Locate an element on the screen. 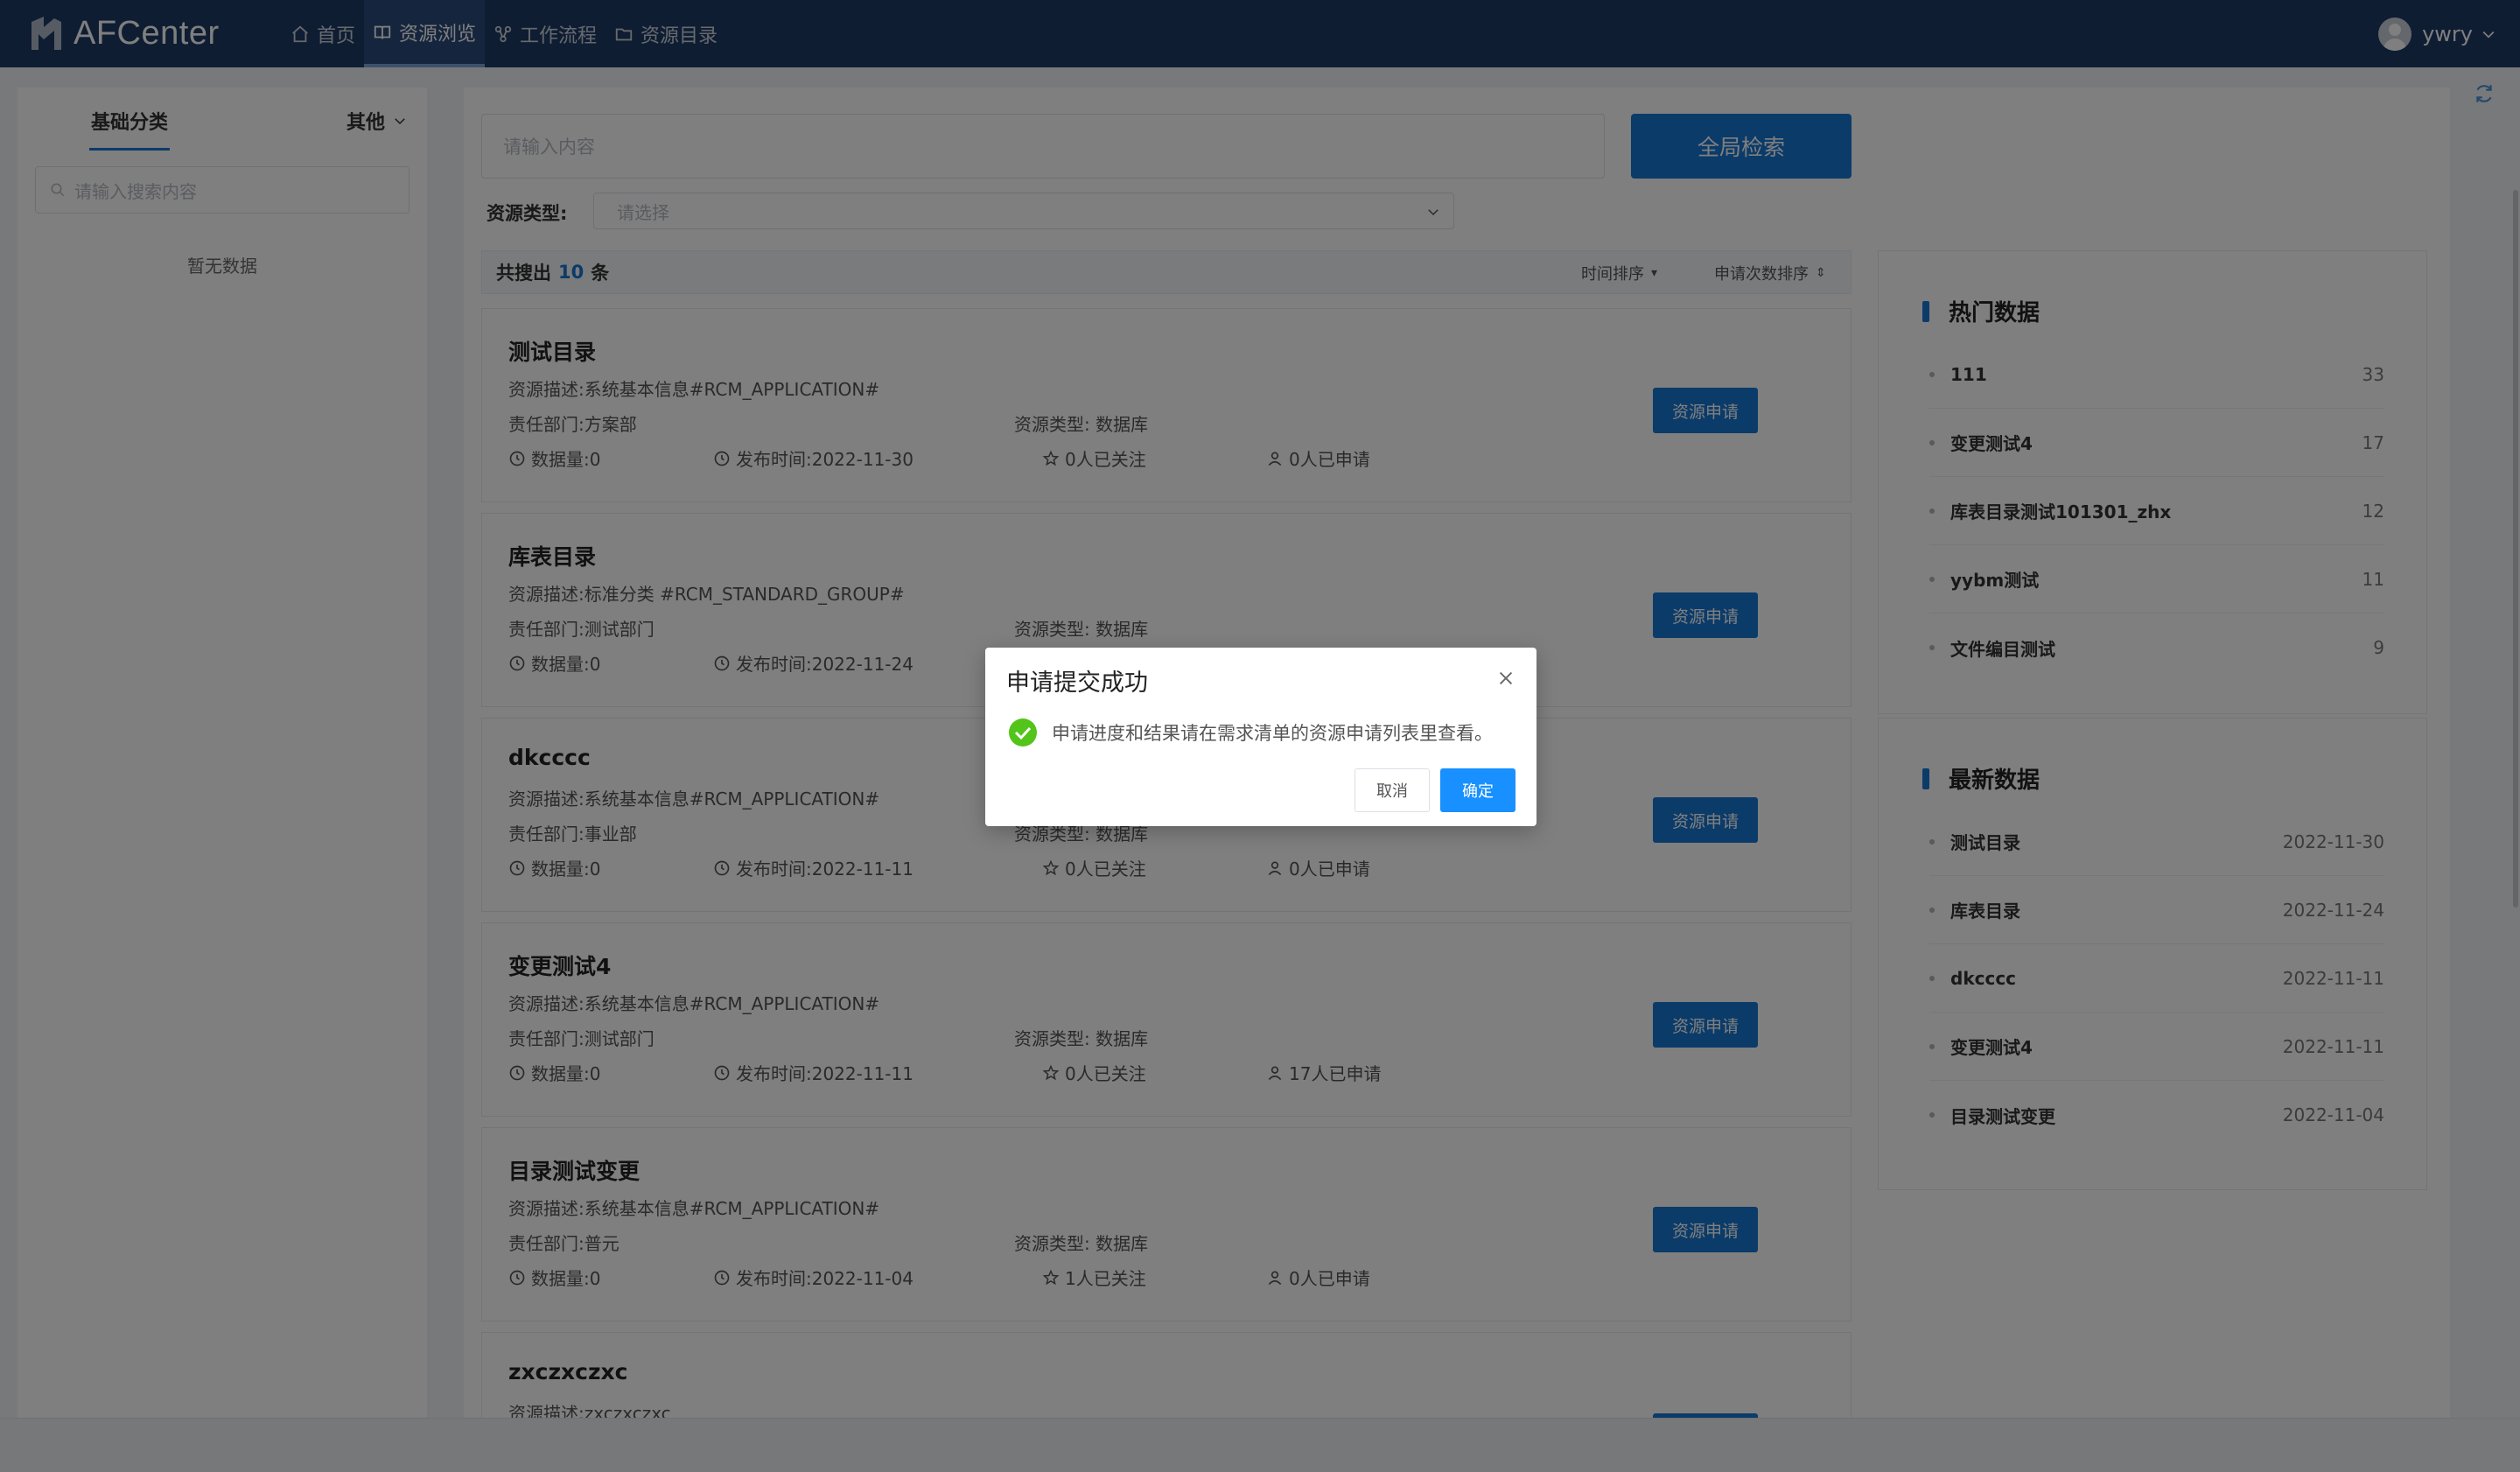  dialog-message: 申请进度和结果请在需求清单的资源申请列表里查看。 is located at coordinates (1250, 732).